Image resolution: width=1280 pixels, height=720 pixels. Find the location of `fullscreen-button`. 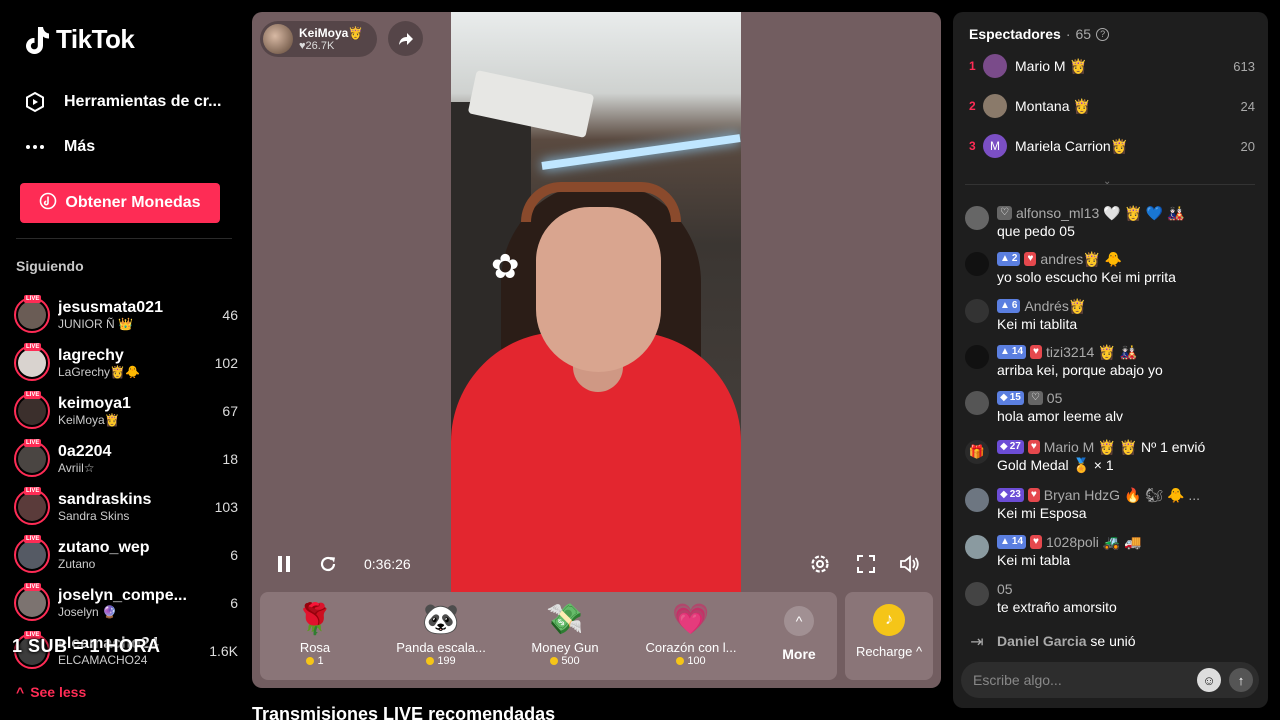

fullscreen-button is located at coordinates (866, 564).